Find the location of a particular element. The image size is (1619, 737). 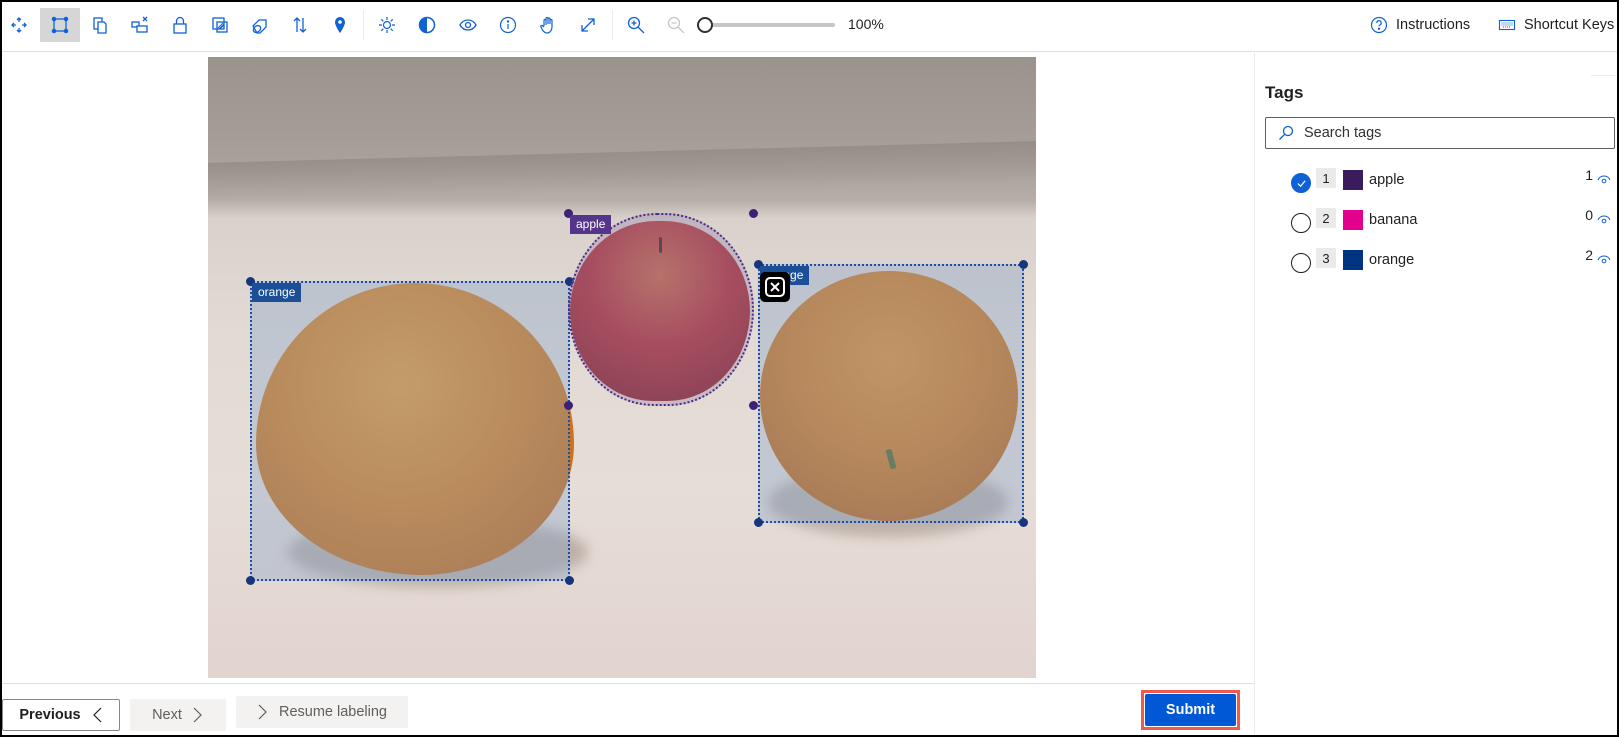

next-button: Next is located at coordinates (178, 715).